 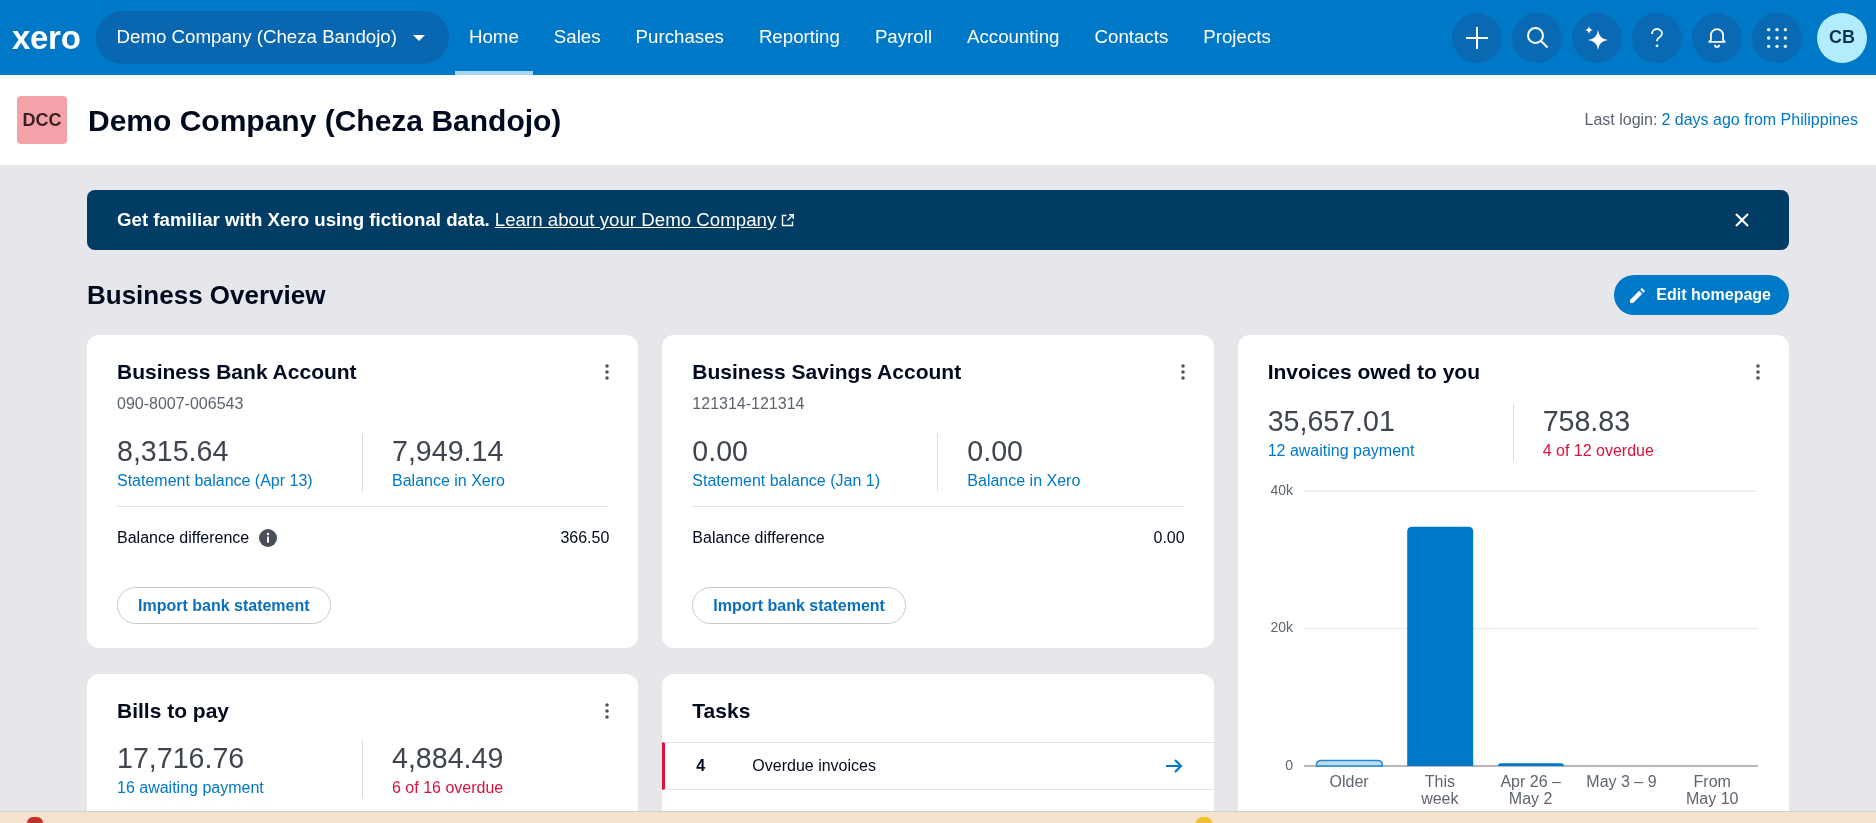 I want to click on amount: 4,884.49, so click(x=448, y=758).